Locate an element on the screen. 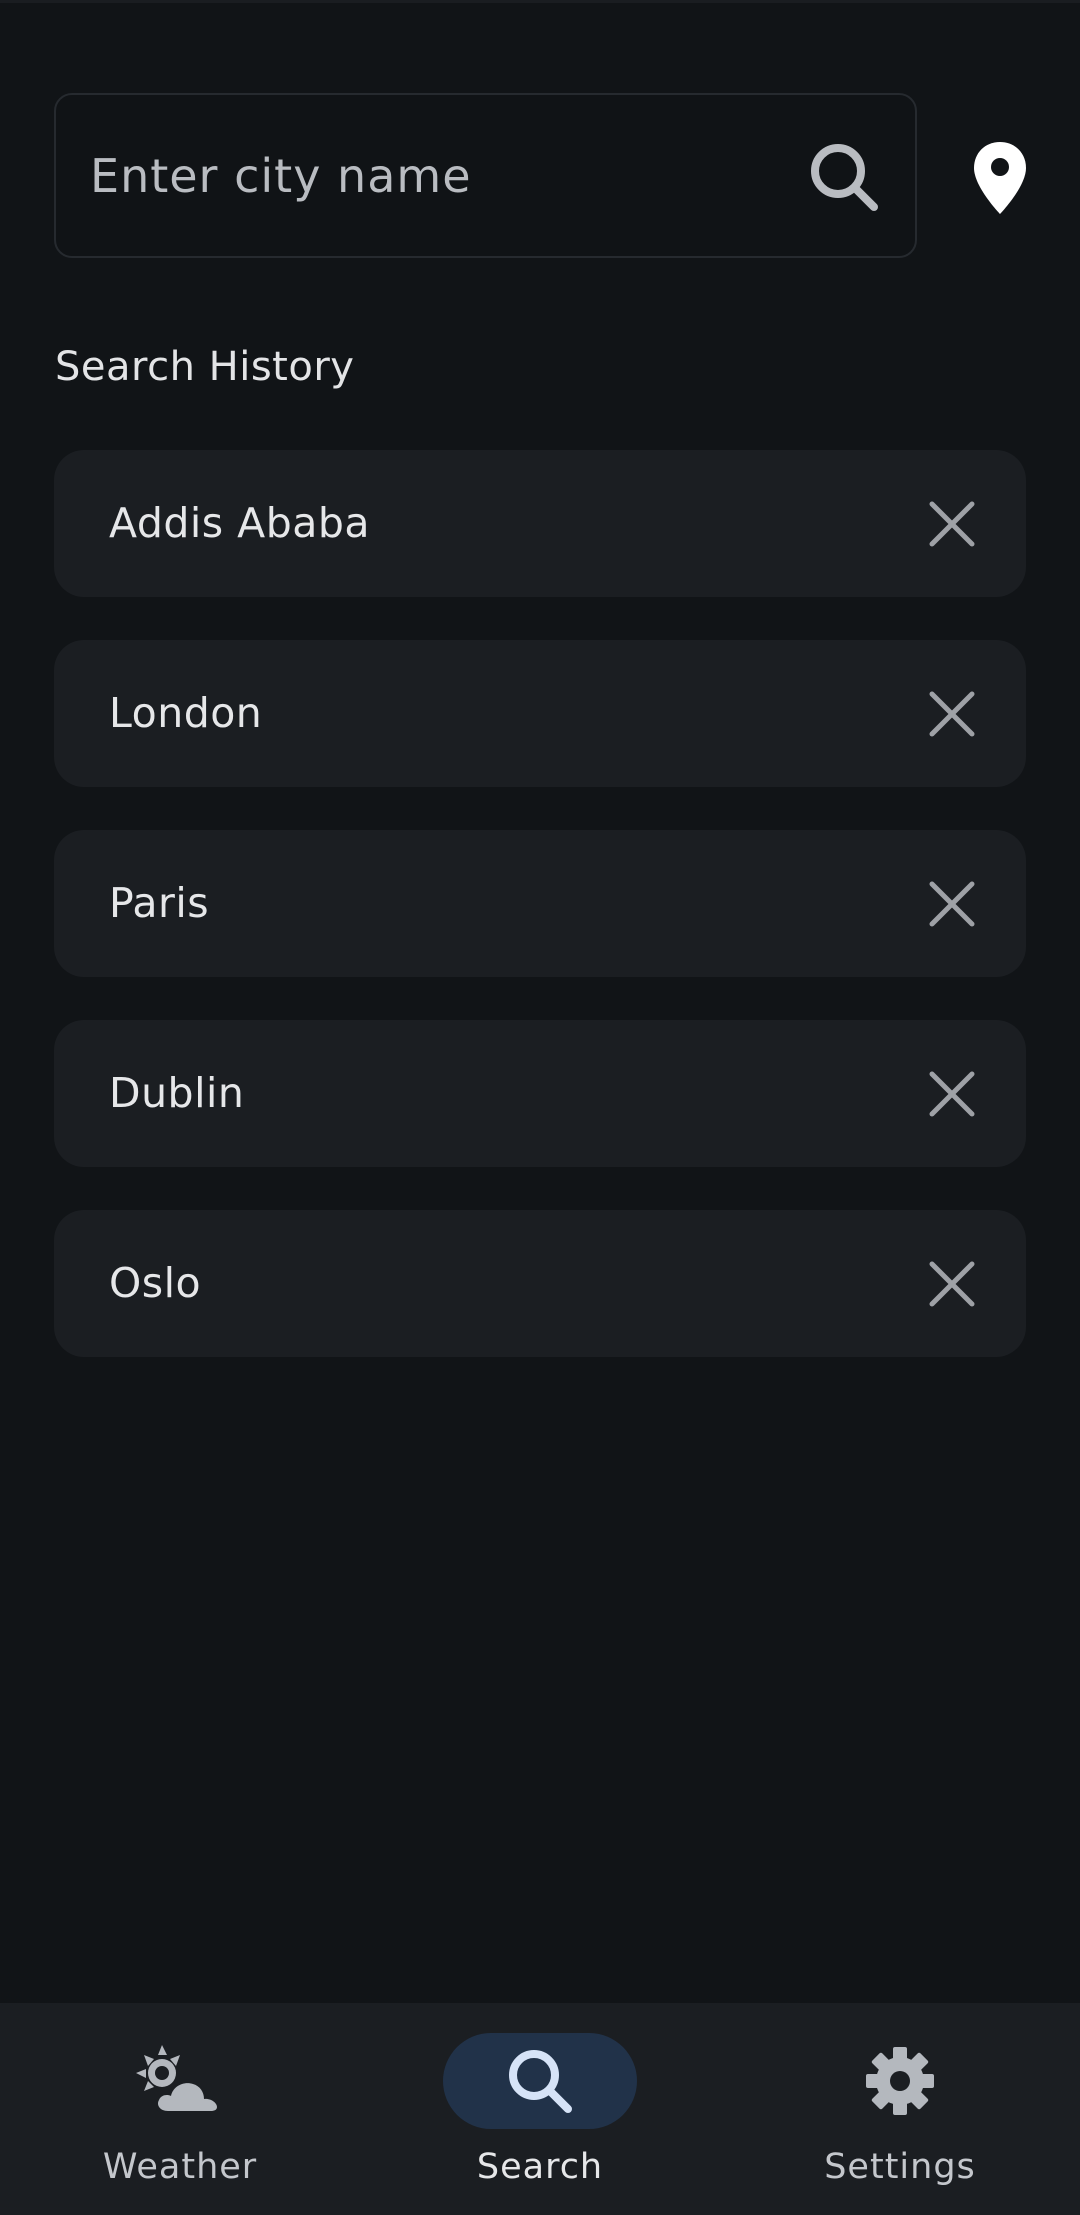 Image resolution: width=1080 pixels, height=2215 pixels. history-item: Dublin is located at coordinates (540, 1093).